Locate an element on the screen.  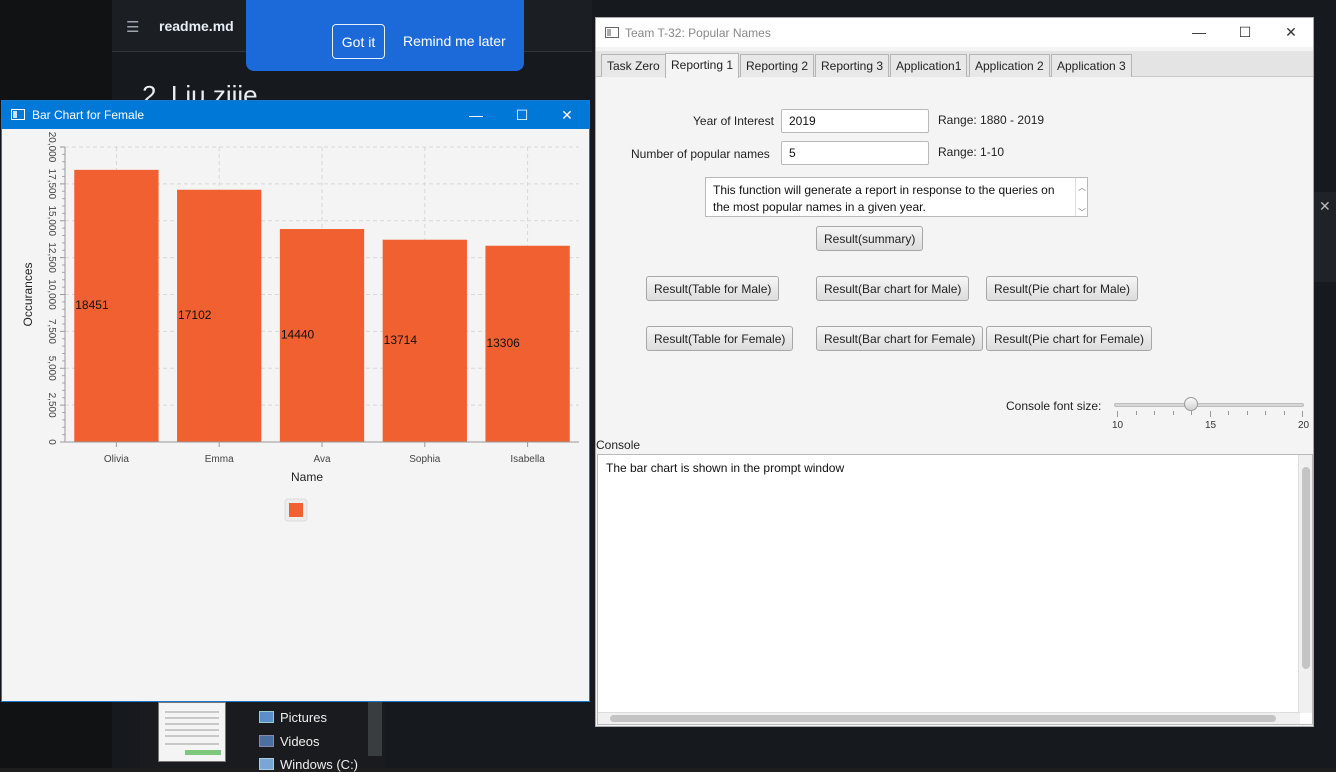
y-tick-label: 5,000 is located at coordinates (51, 368).